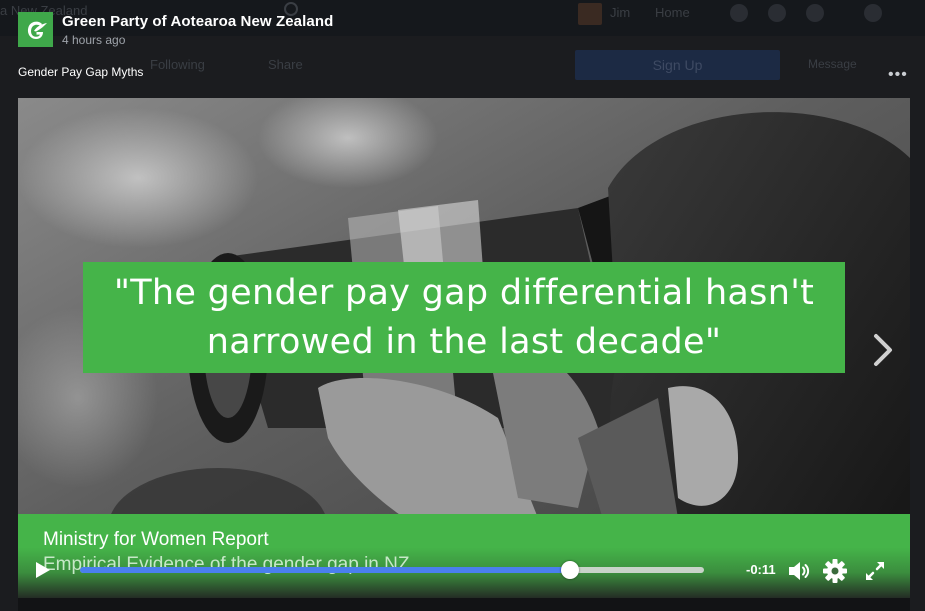 The width and height of the screenshot is (925, 611). What do you see at coordinates (832, 64) in the screenshot?
I see `background-message: Message` at bounding box center [832, 64].